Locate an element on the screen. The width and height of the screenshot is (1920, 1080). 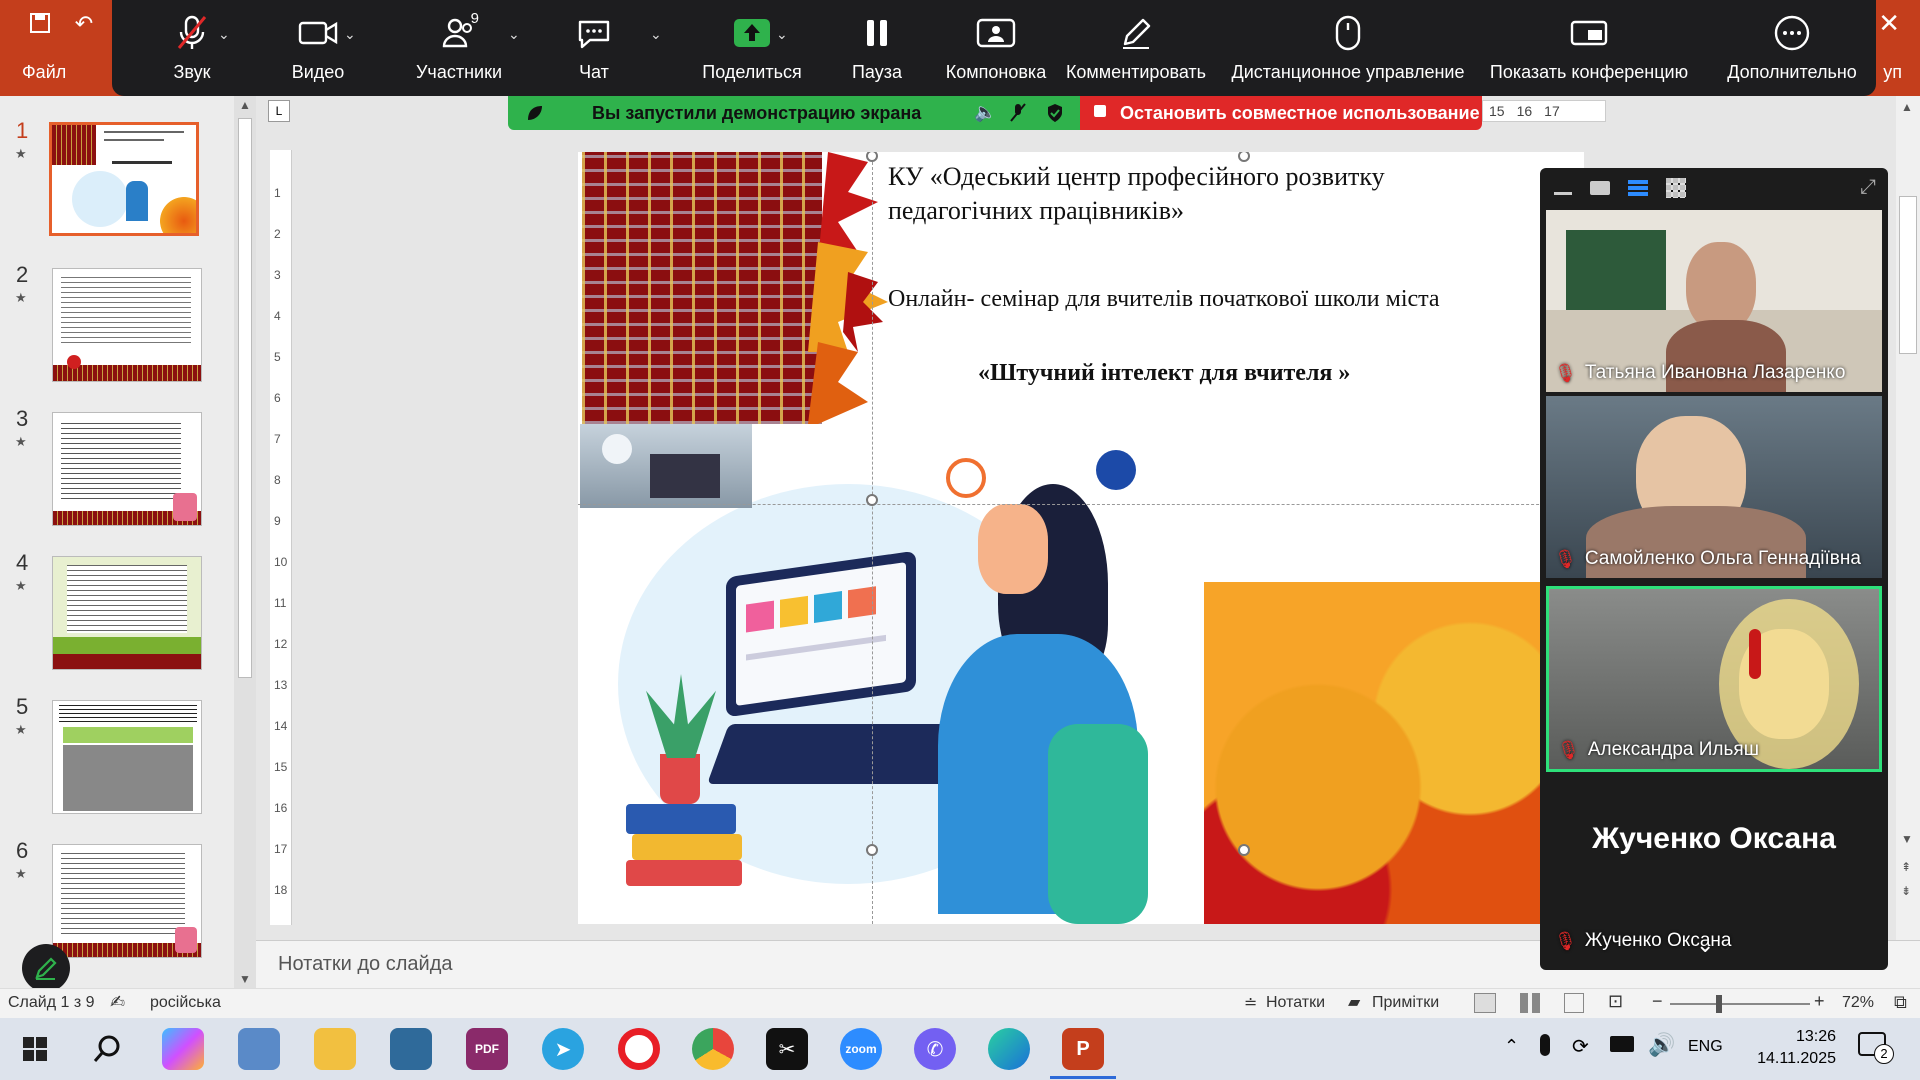
zoom-slider is located at coordinates (1740, 1004).